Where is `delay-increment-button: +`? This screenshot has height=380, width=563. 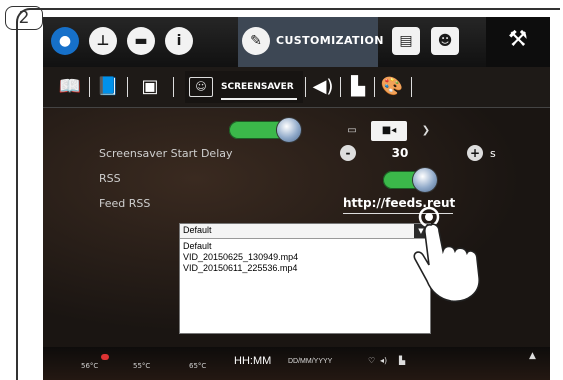
delay-increment-button: + is located at coordinates (475, 153).